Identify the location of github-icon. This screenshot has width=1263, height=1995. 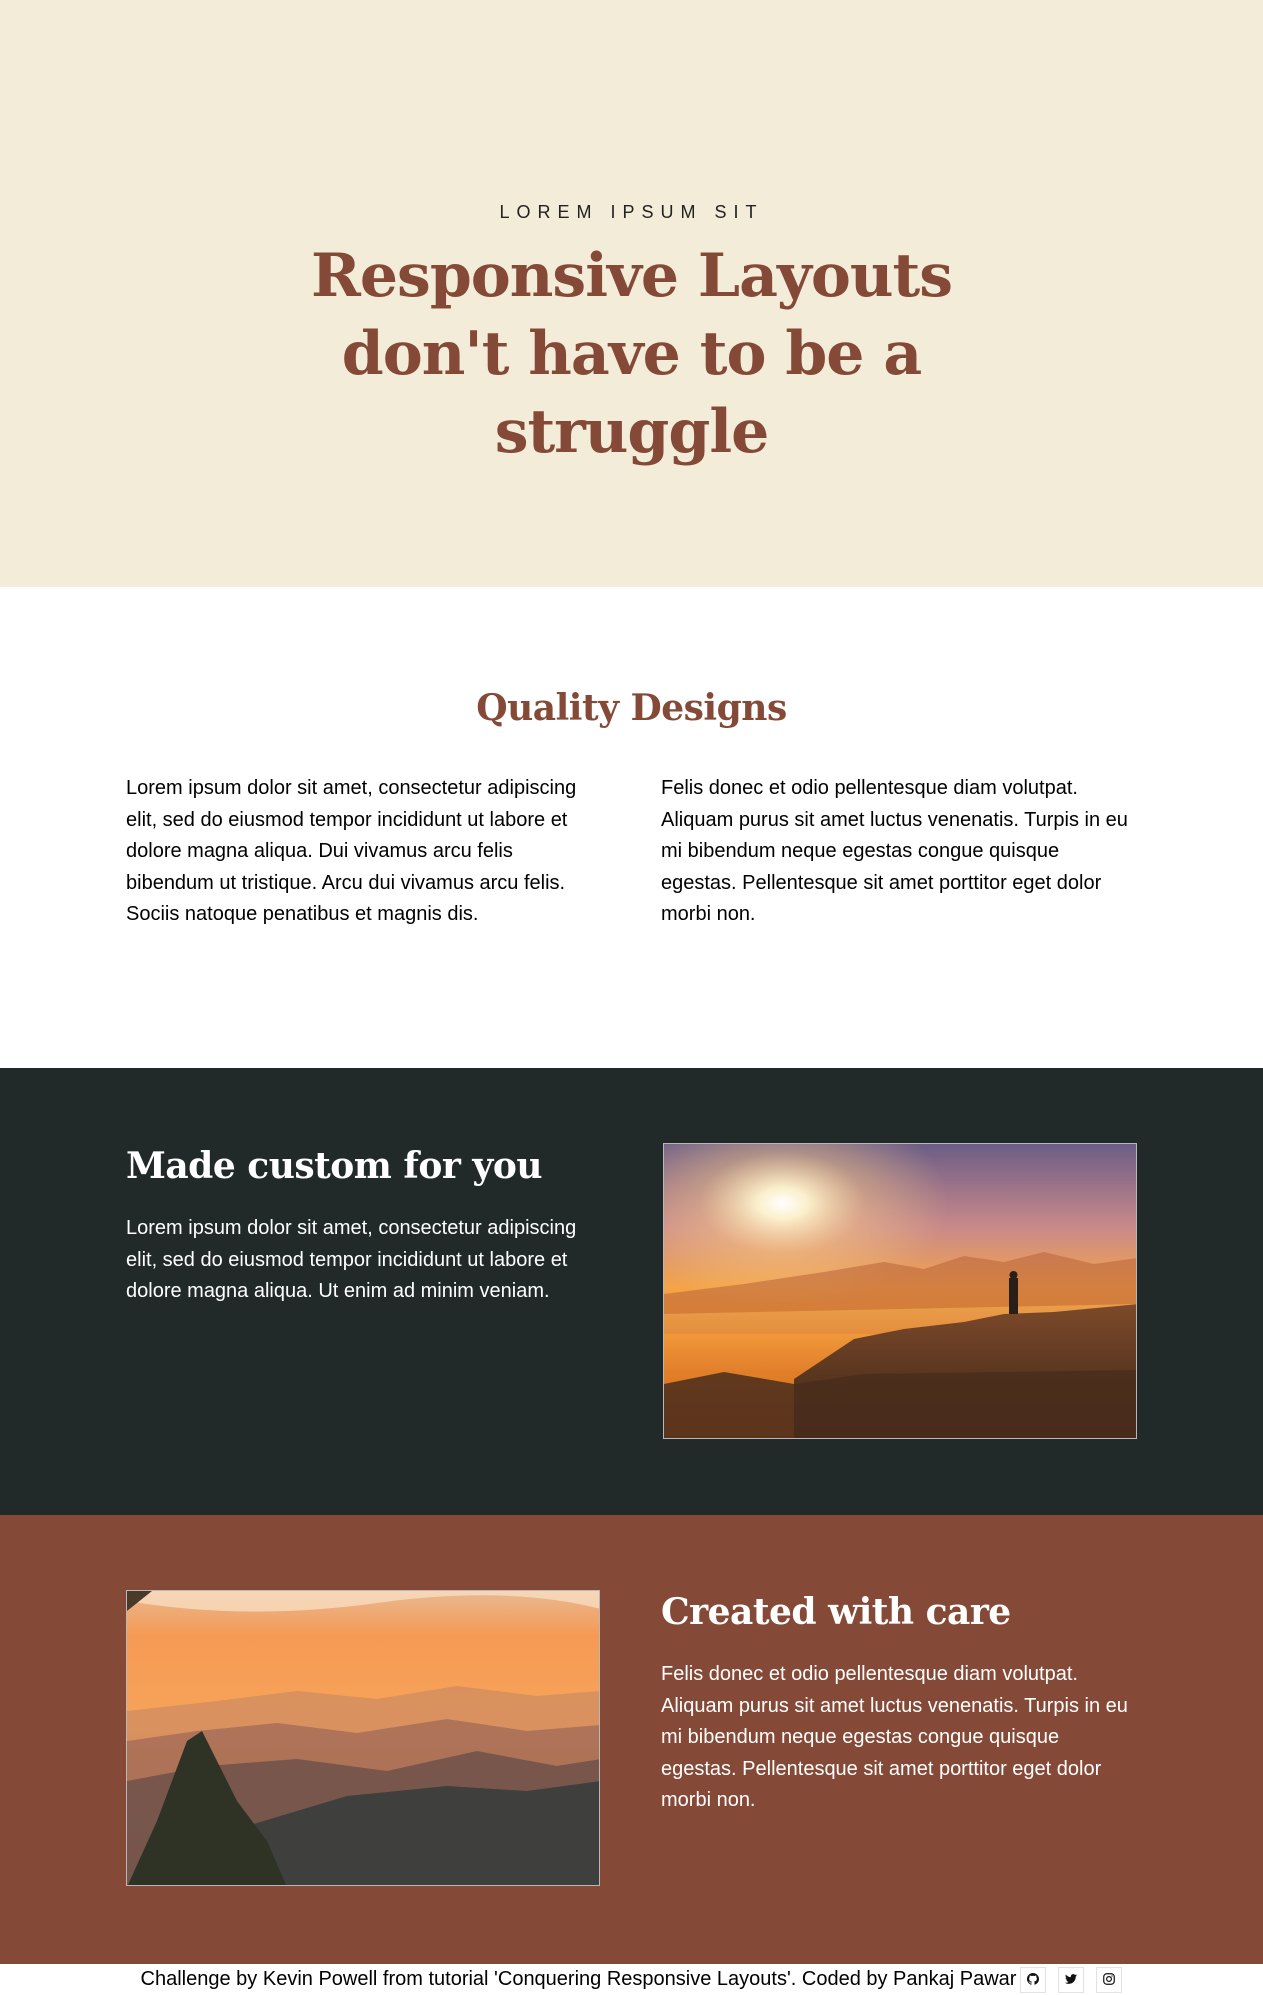
(1033, 1979).